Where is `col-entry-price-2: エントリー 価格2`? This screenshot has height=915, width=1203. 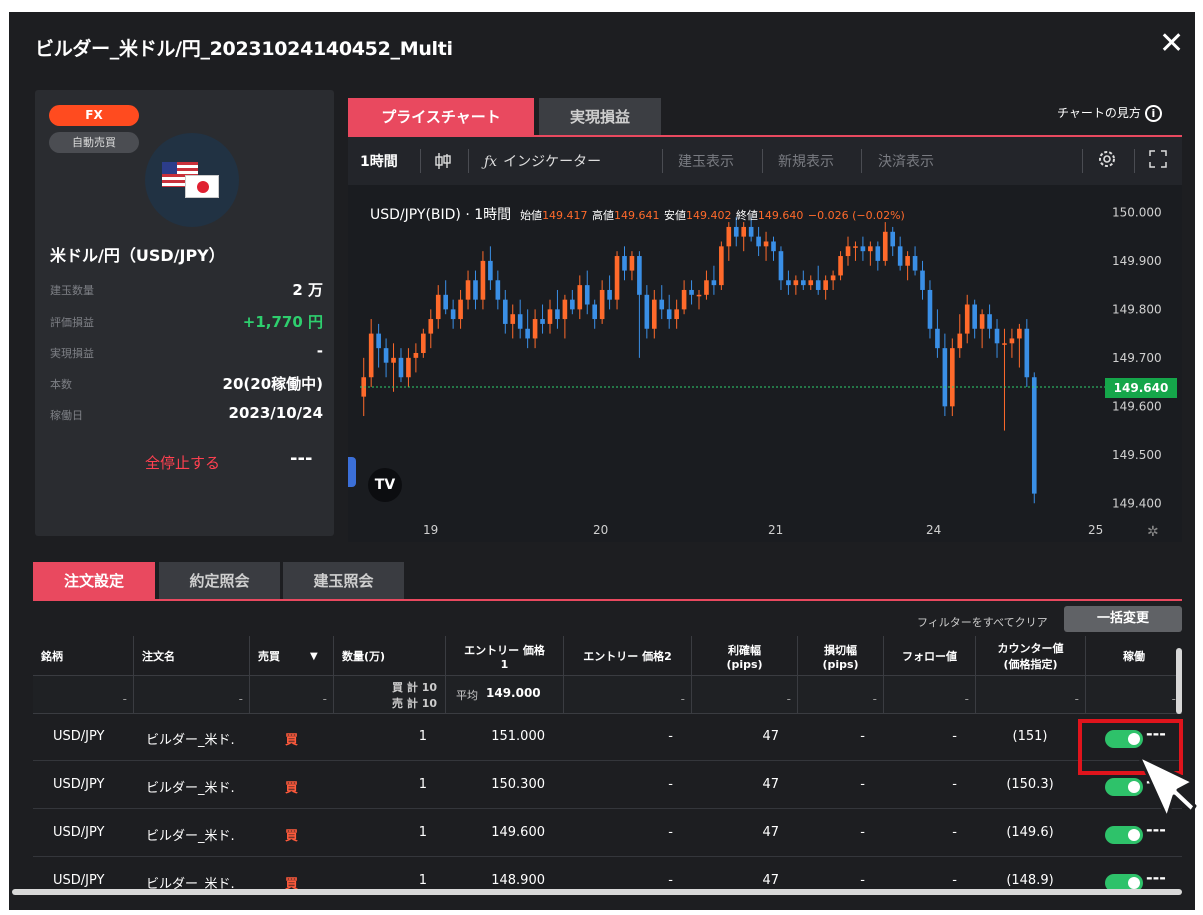 col-entry-price-2: エントリー 価格2 is located at coordinates (627, 656).